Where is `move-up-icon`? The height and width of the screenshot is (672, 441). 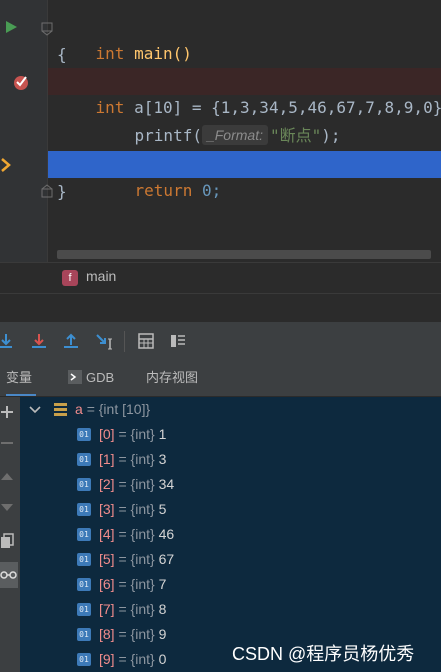 move-up-icon is located at coordinates (7, 476).